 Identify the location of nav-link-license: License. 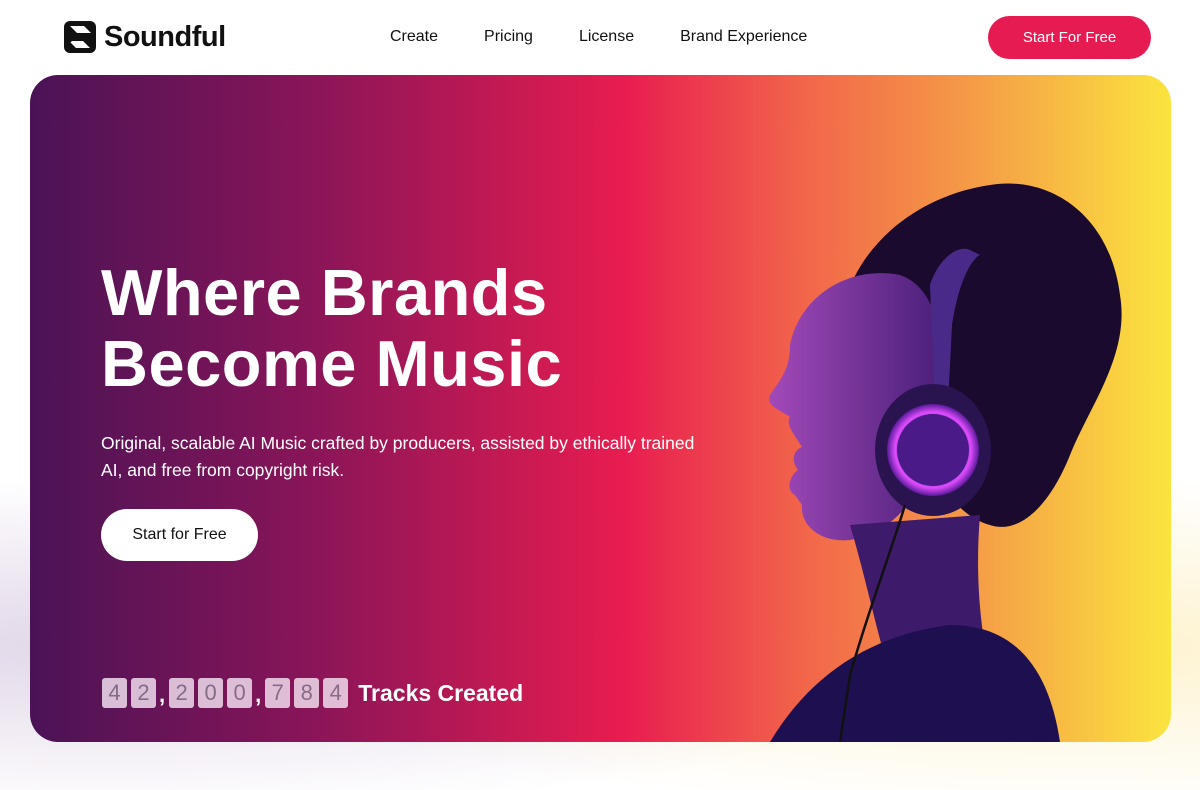
(606, 37).